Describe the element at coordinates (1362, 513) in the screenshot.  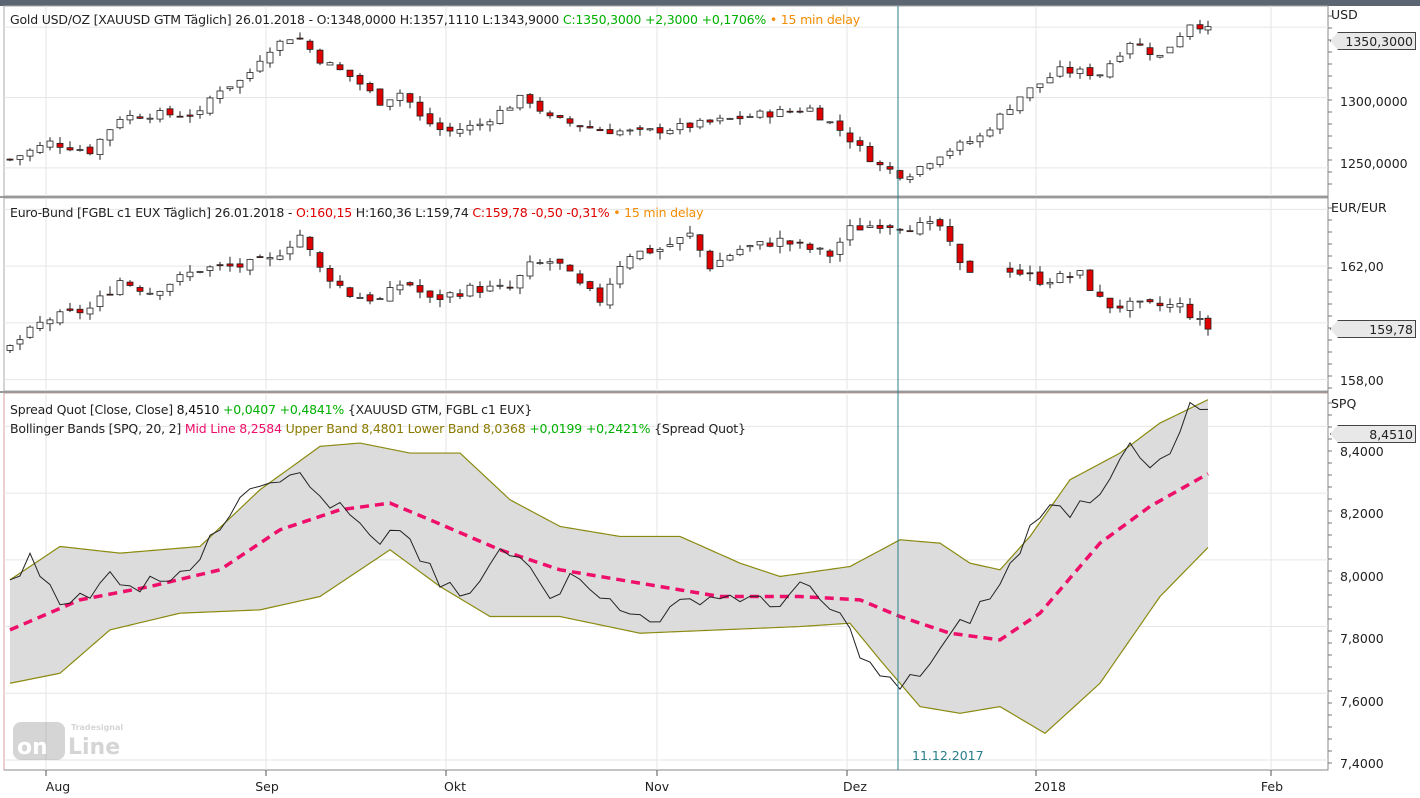
I see `spread-tick: 8,2000` at that location.